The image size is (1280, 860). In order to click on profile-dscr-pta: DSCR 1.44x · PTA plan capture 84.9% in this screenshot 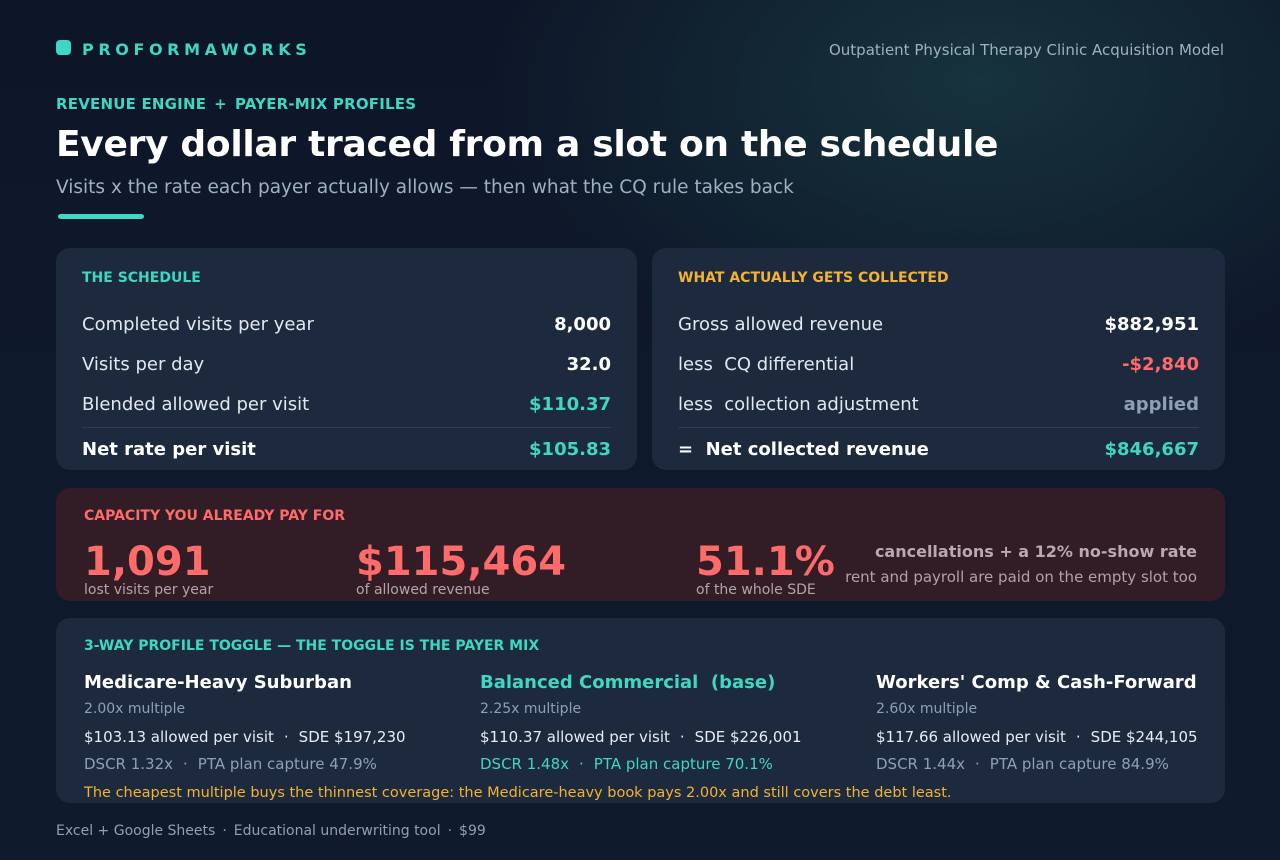, I will do `click(1066, 764)`.